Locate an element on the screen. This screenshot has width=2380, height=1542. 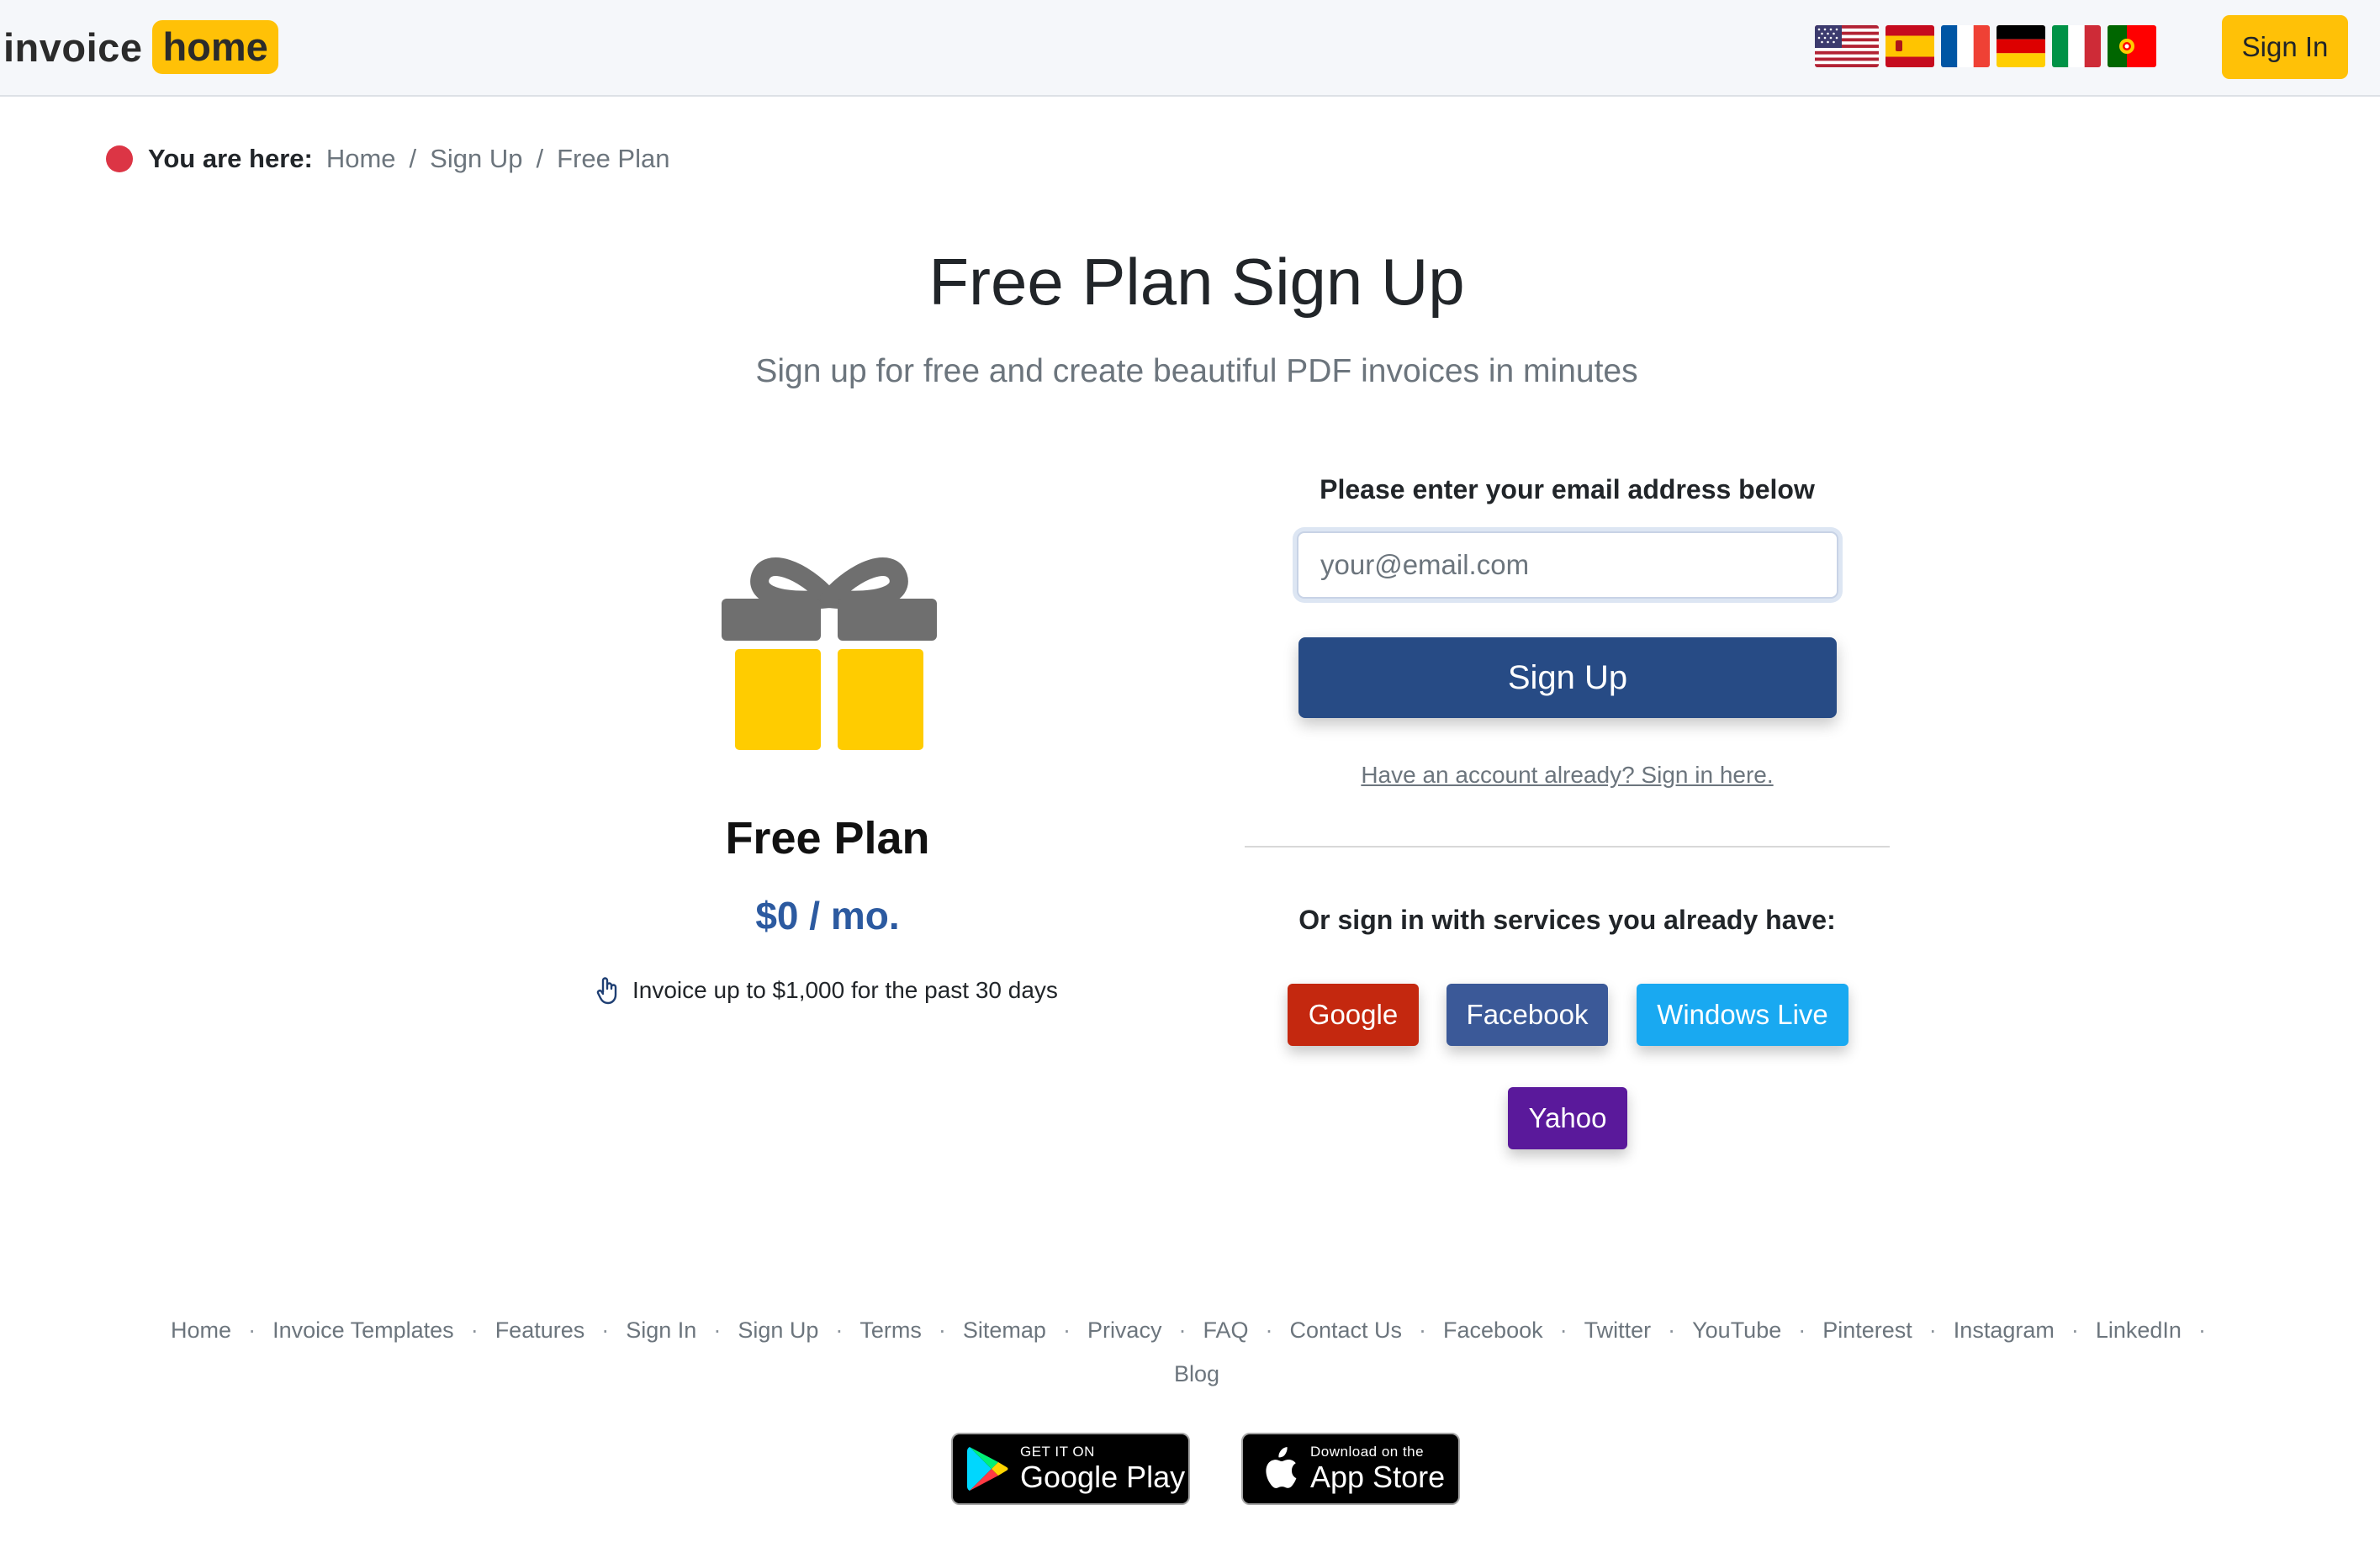
france-flag is located at coordinates (1965, 46).